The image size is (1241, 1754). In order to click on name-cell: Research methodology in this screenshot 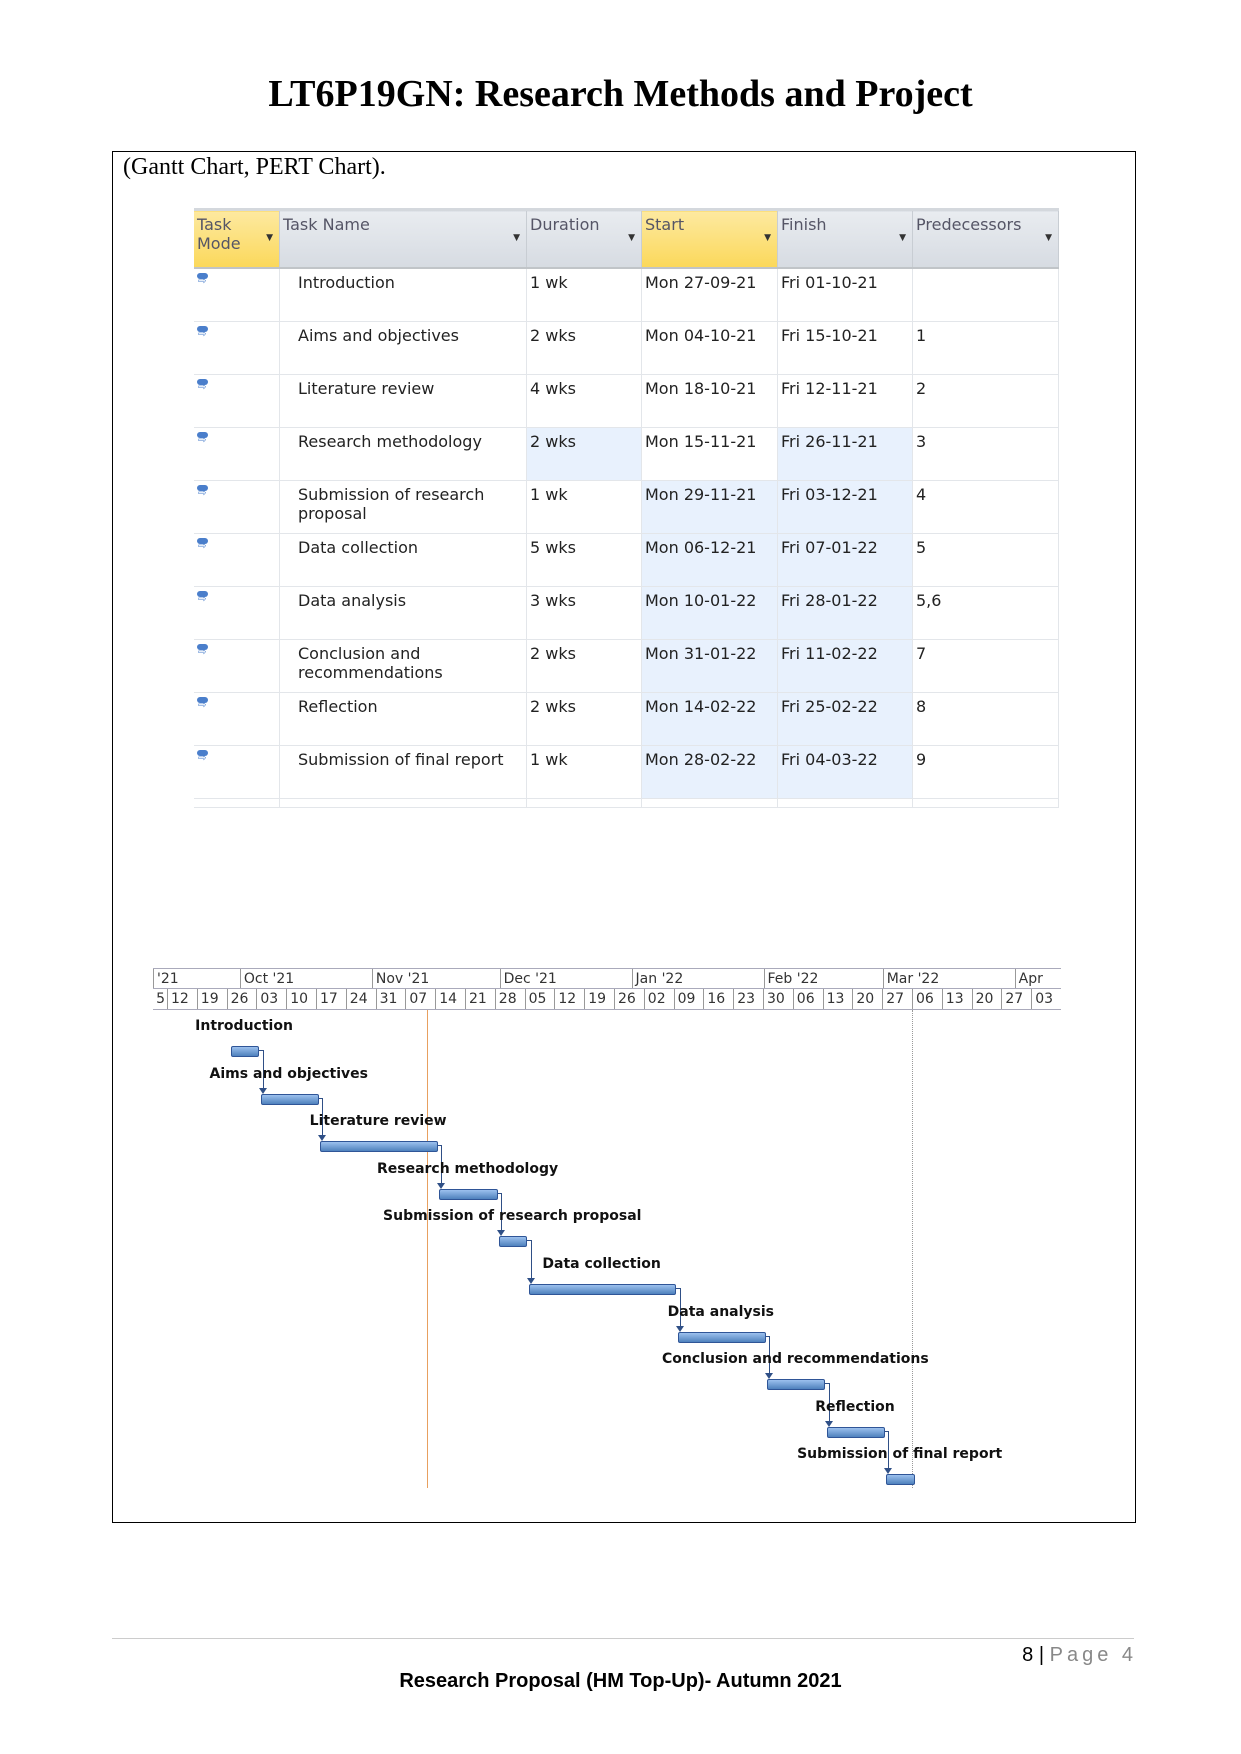, I will do `click(403, 454)`.